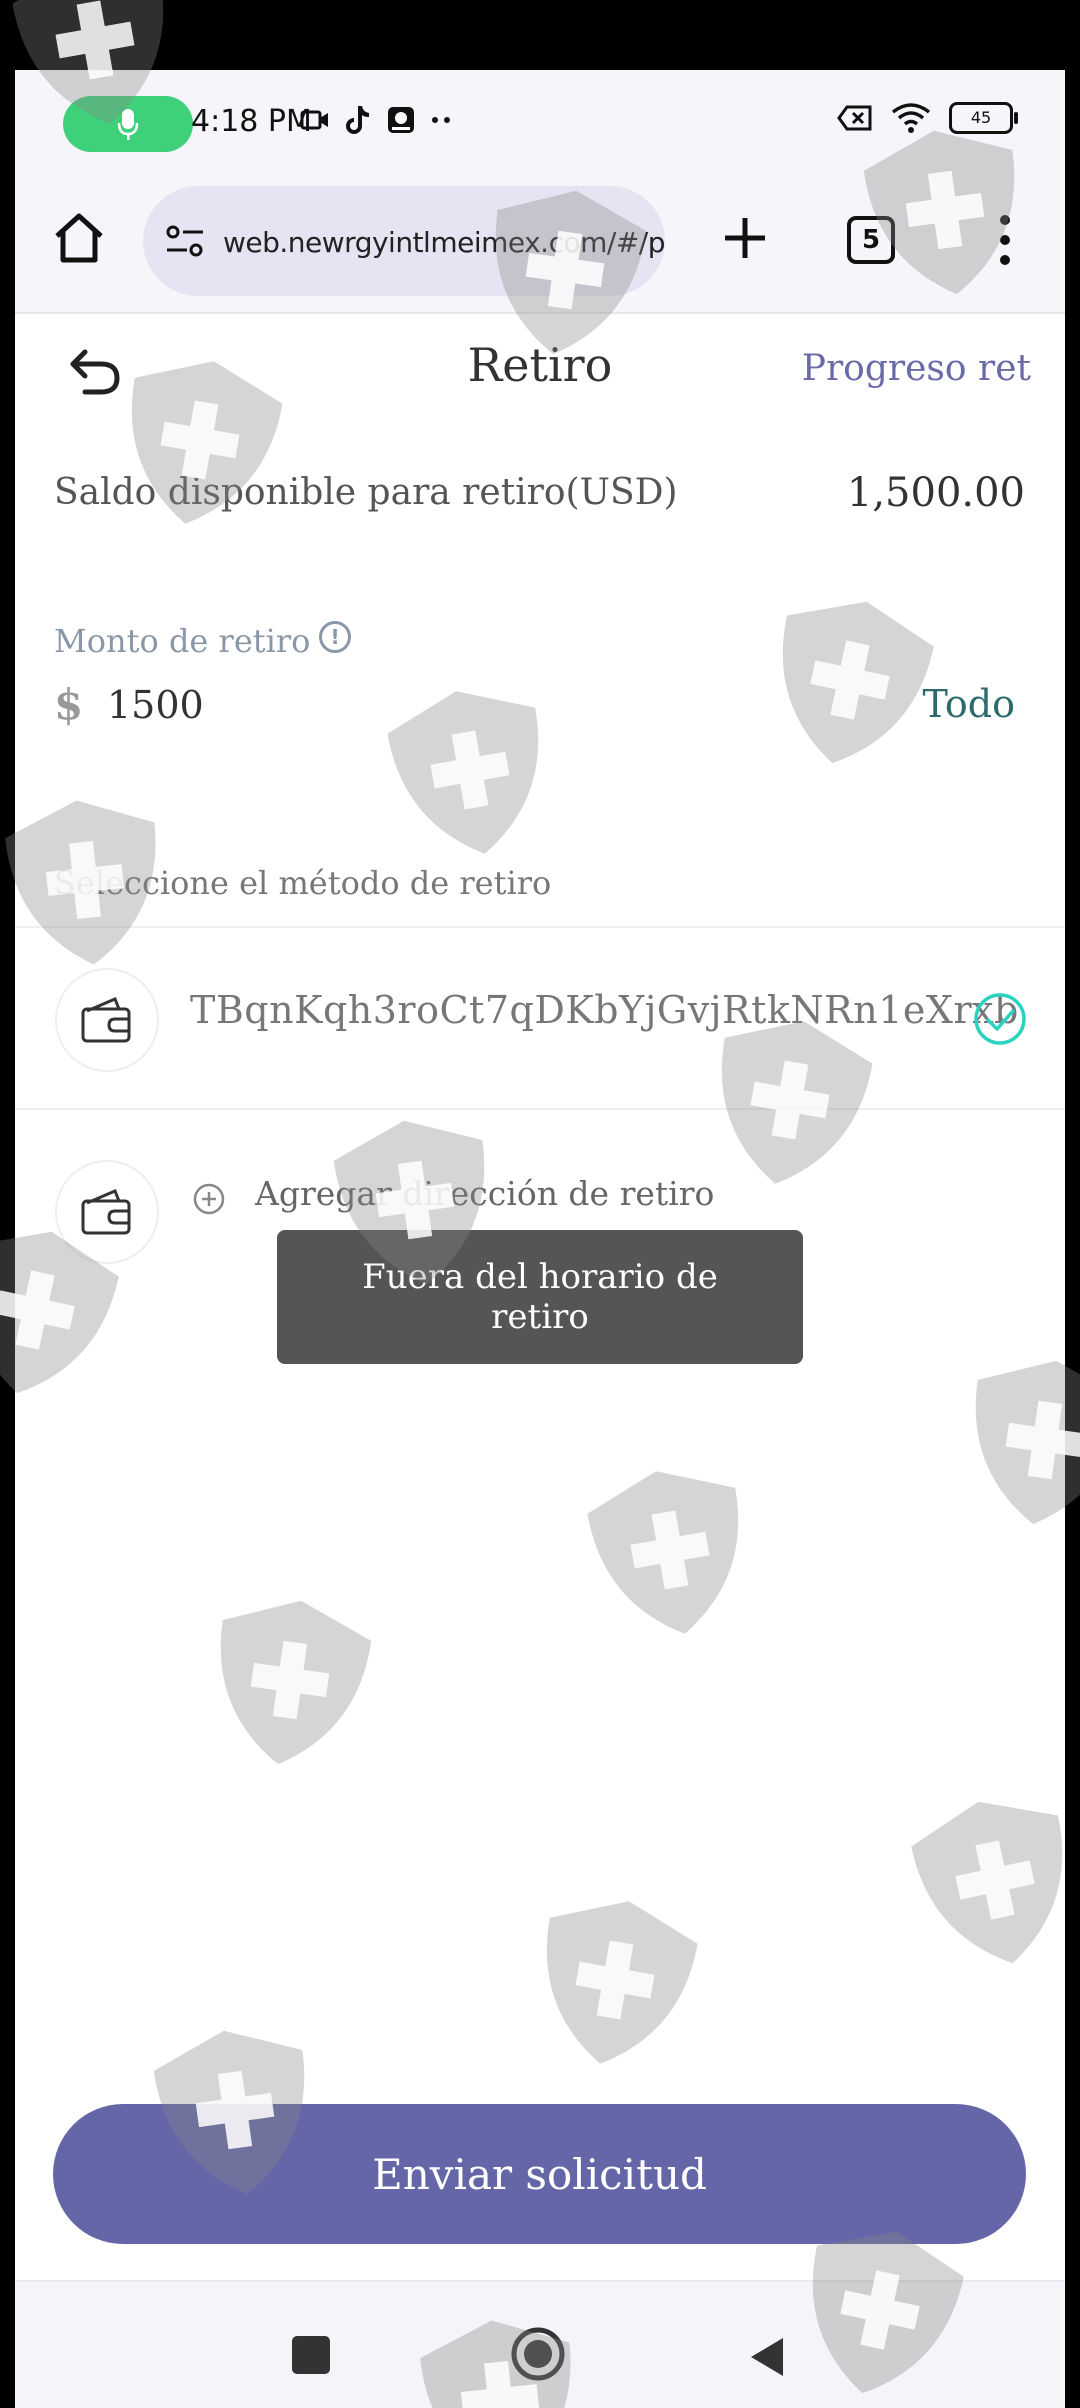 The width and height of the screenshot is (1080, 2408). What do you see at coordinates (335, 637) in the screenshot?
I see `info-icon: !` at bounding box center [335, 637].